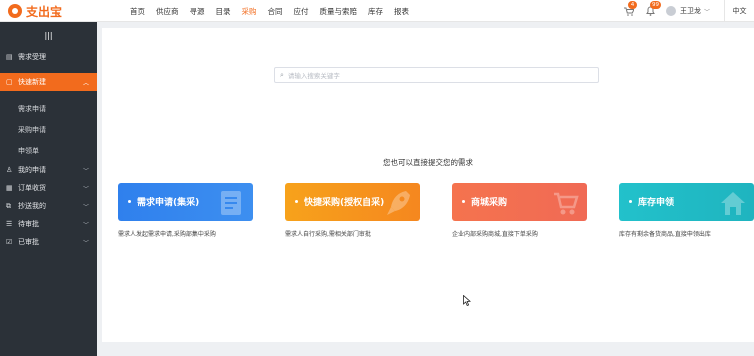 Image resolution: width=754 pixels, height=356 pixels. Describe the element at coordinates (48, 206) in the screenshot. I see `sidebar-item-cc-me: ⧉ 抄送我的 ﹀` at that location.